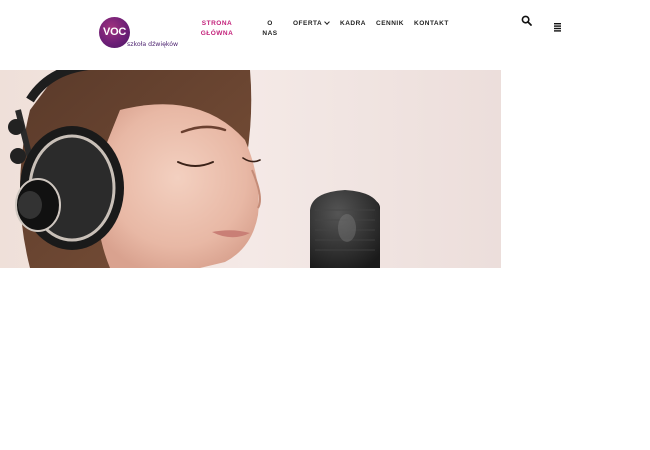  I want to click on chevron-down-icon, so click(327, 21).